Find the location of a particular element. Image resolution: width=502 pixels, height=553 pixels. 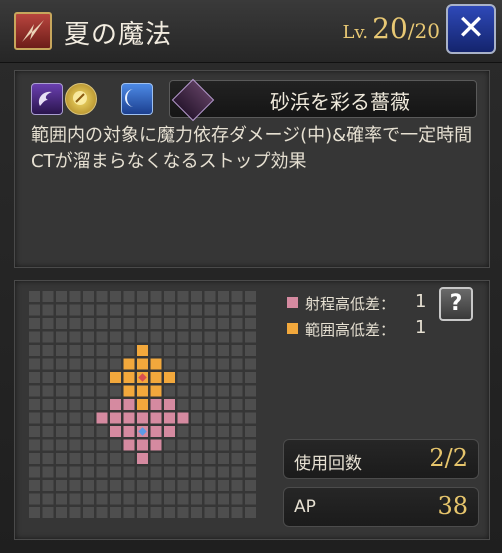

sun-element-icon is located at coordinates (81, 99).